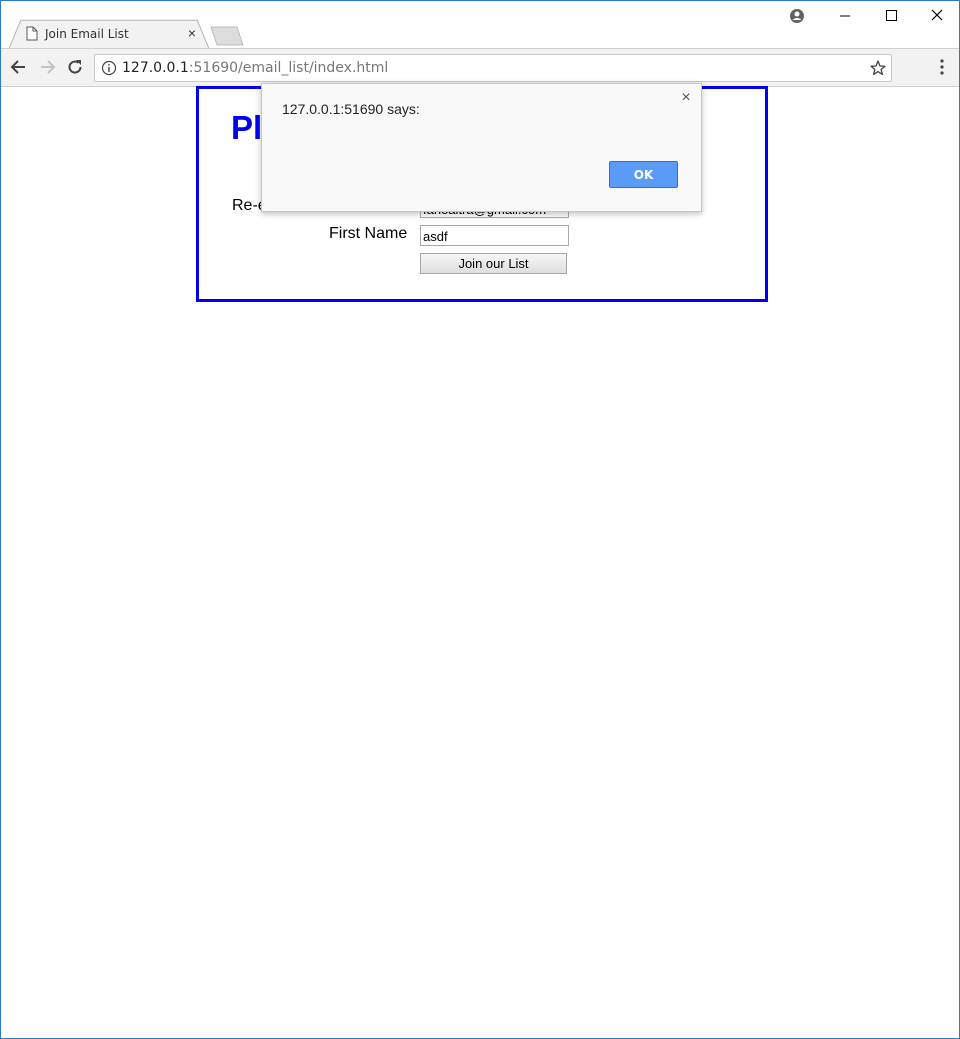 This screenshot has width=960, height=1039. I want to click on tab-title: Join Email List, so click(87, 34).